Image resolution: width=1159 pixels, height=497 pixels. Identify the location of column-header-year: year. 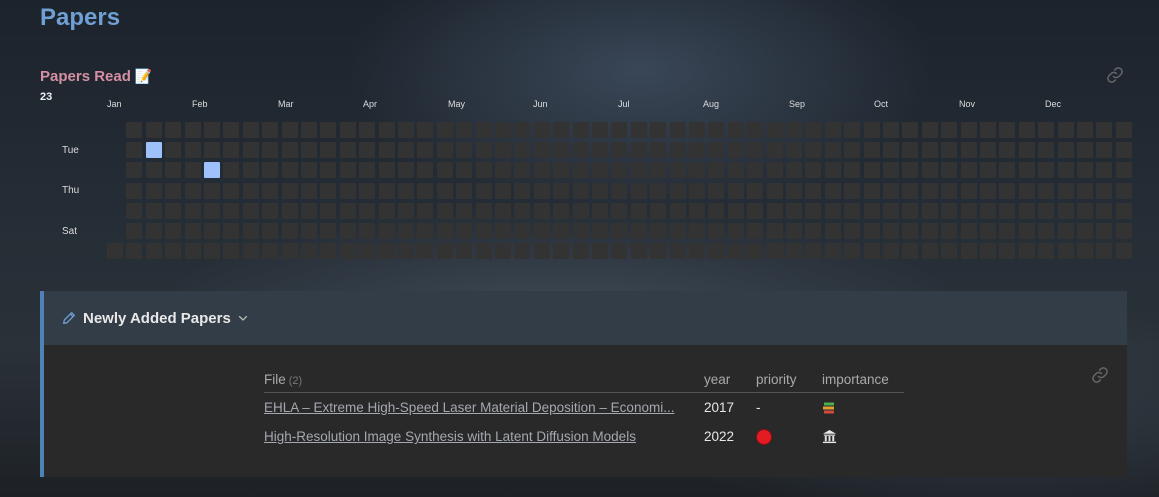
(730, 379).